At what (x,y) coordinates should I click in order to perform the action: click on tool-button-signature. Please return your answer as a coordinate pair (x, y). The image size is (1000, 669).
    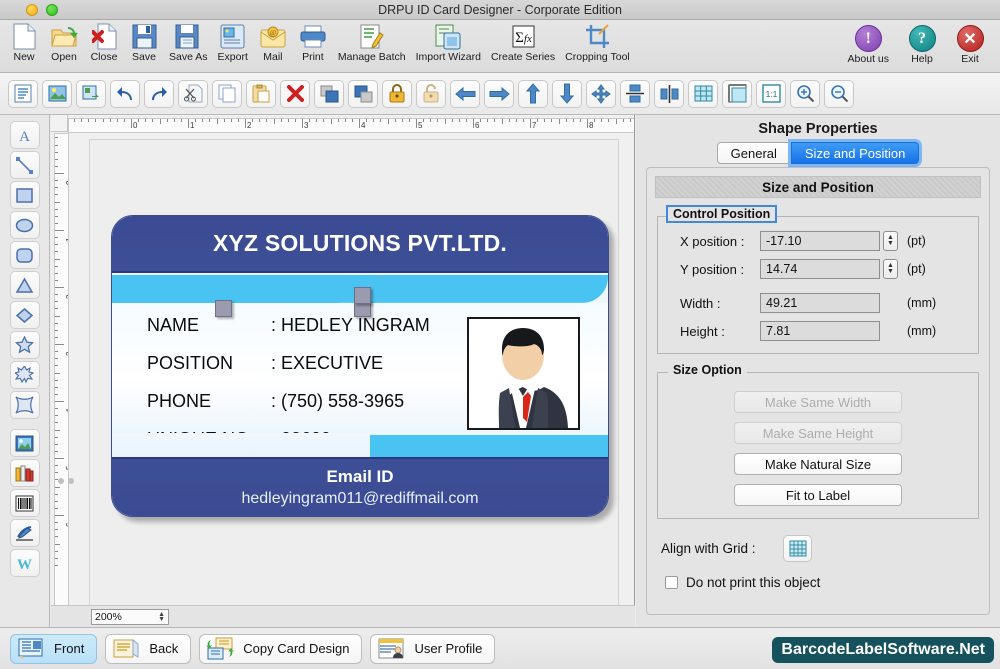
    Looking at the image, I should click on (24, 533).